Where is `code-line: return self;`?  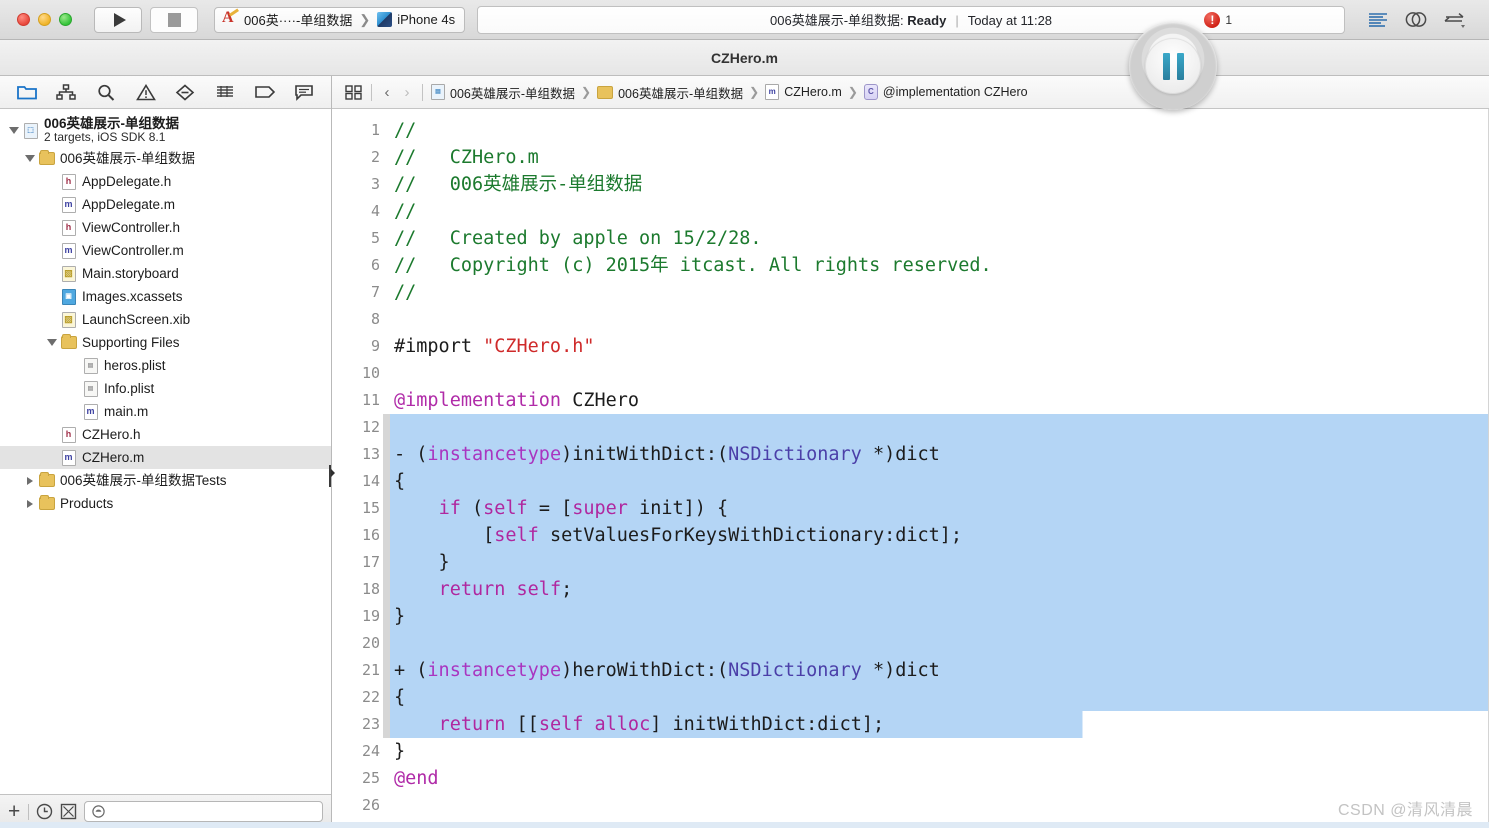 code-line: return self; is located at coordinates (939, 589).